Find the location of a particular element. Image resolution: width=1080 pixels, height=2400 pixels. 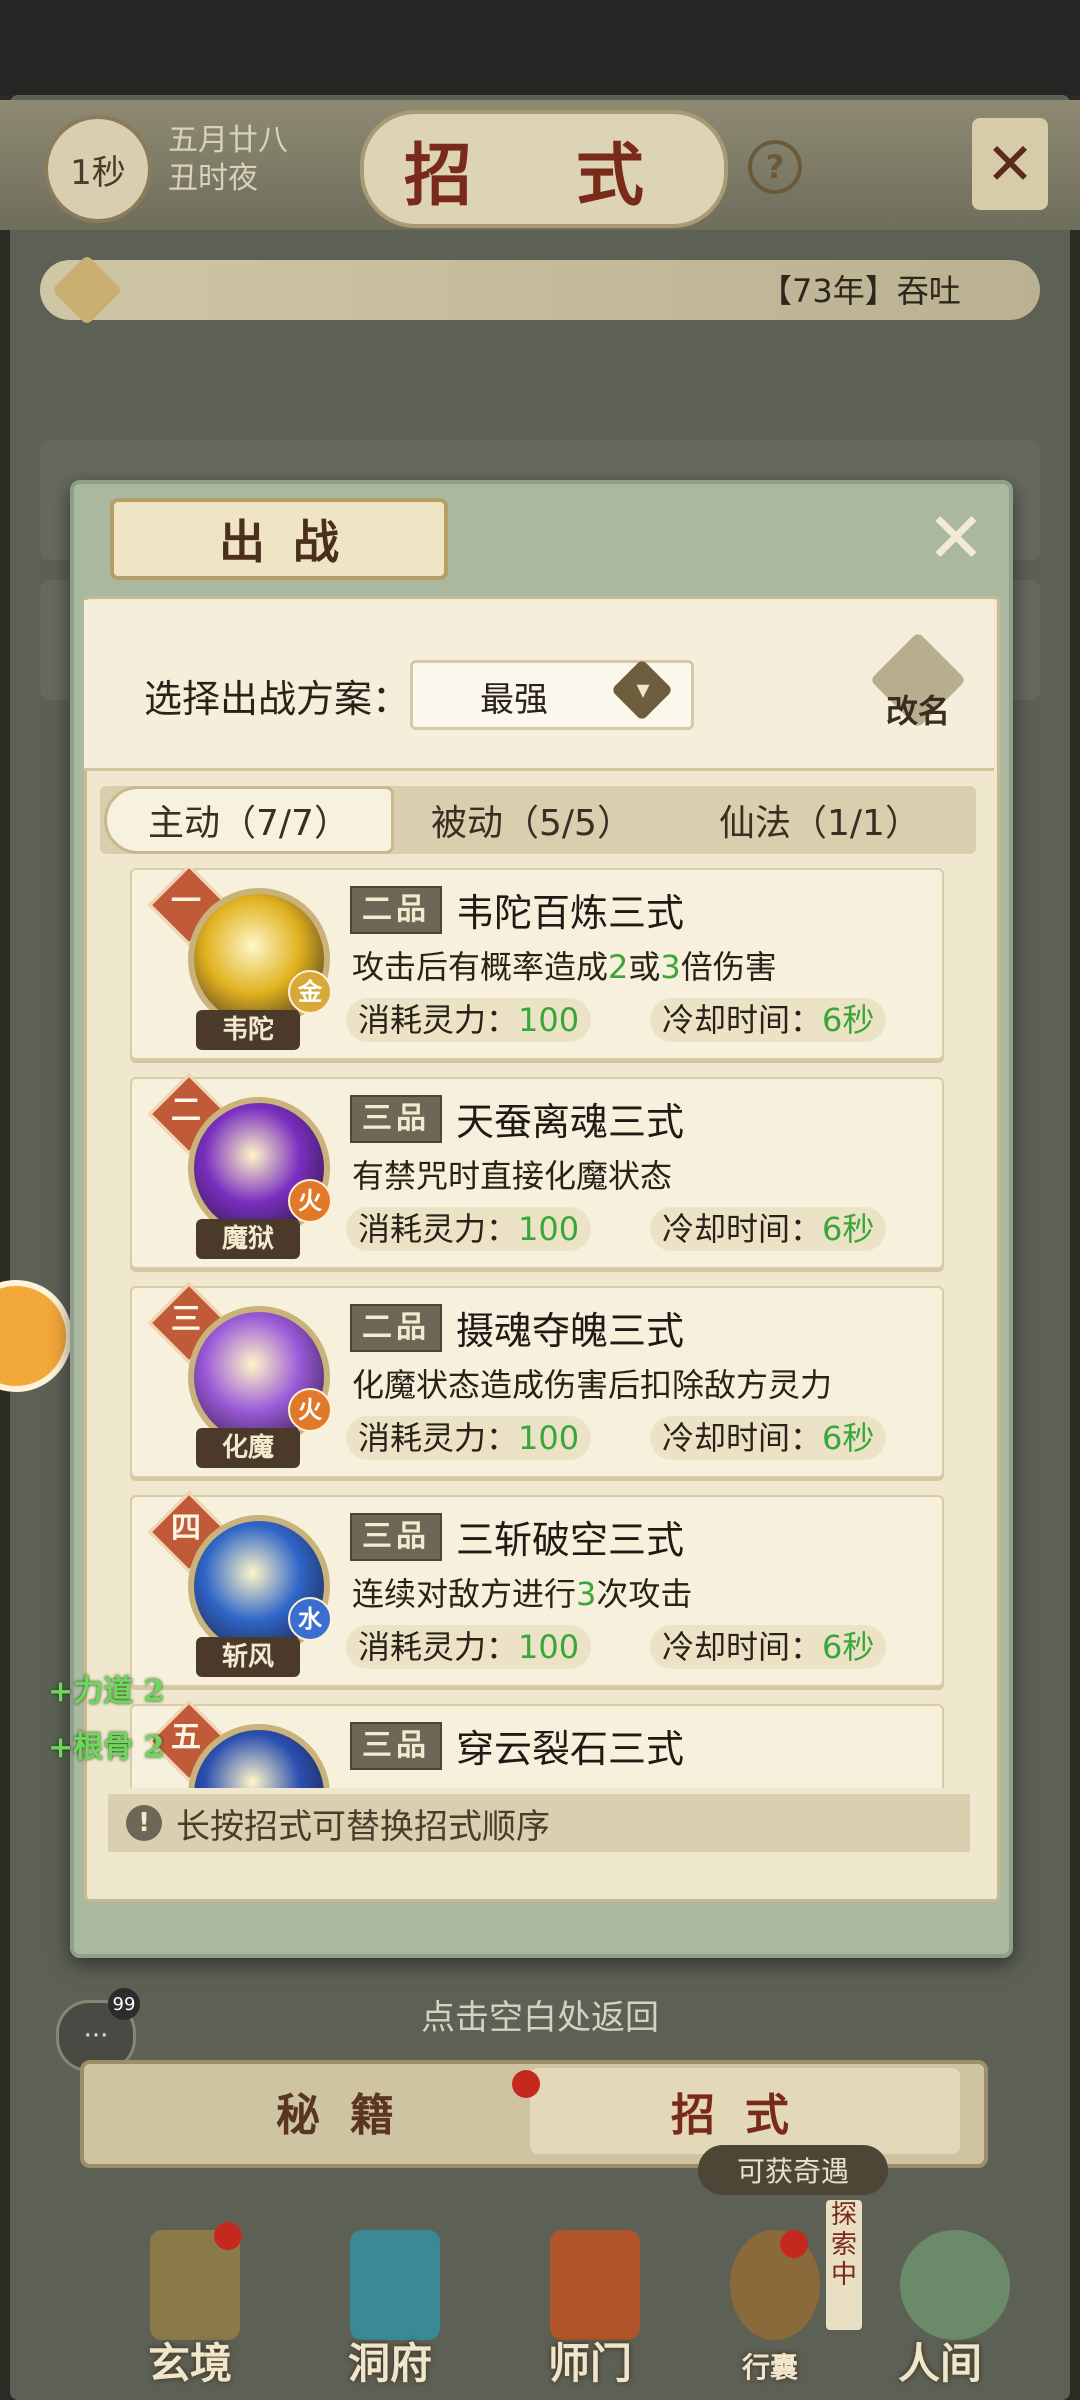

nav-label: 师门 is located at coordinates (589, 2363).